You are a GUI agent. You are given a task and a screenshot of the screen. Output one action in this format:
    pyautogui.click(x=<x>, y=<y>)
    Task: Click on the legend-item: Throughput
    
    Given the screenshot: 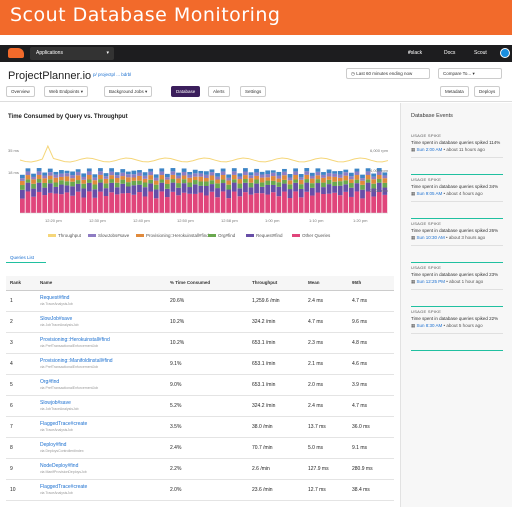 What is the action you would take?
    pyautogui.click(x=64, y=235)
    